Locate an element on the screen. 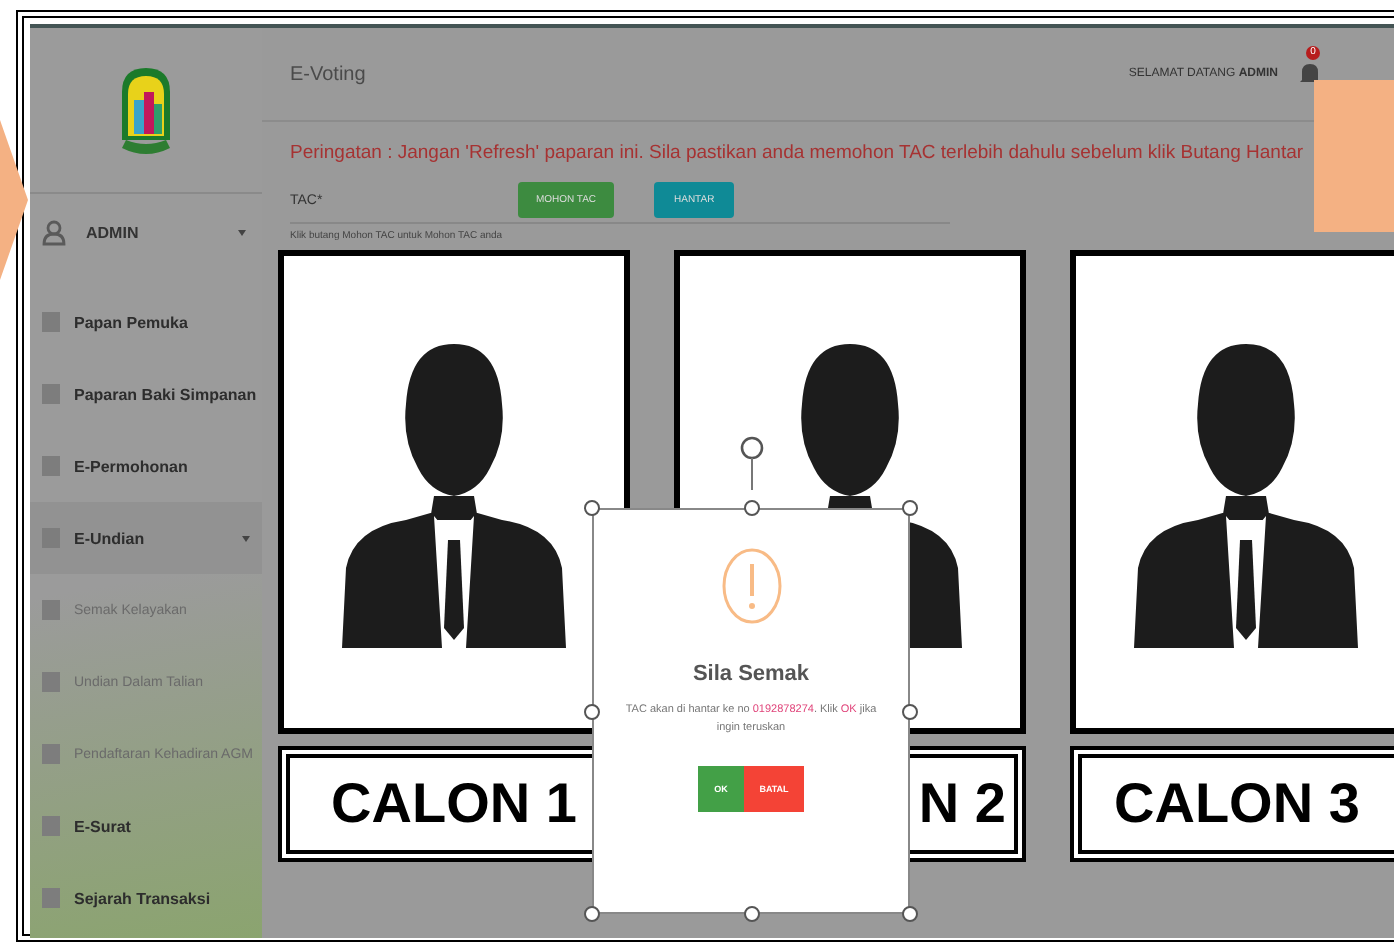  sidebar-item: E-Undian is located at coordinates (146, 538).